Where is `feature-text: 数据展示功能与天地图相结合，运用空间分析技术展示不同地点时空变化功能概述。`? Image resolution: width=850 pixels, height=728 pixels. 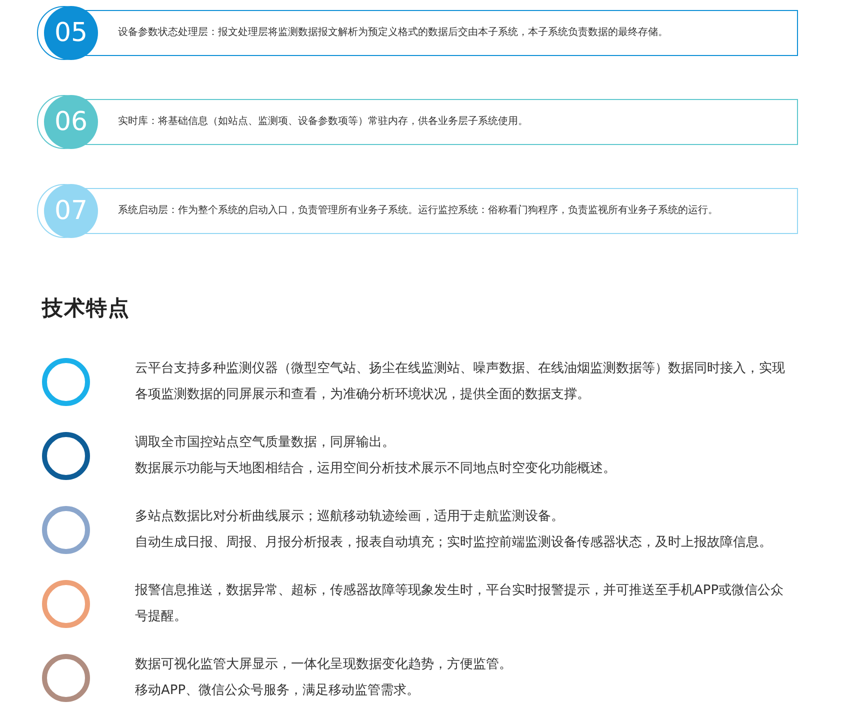
feature-text: 数据展示功能与天地图相结合，运用空间分析技术展示不同地点时空变化功能概述。 is located at coordinates (376, 469).